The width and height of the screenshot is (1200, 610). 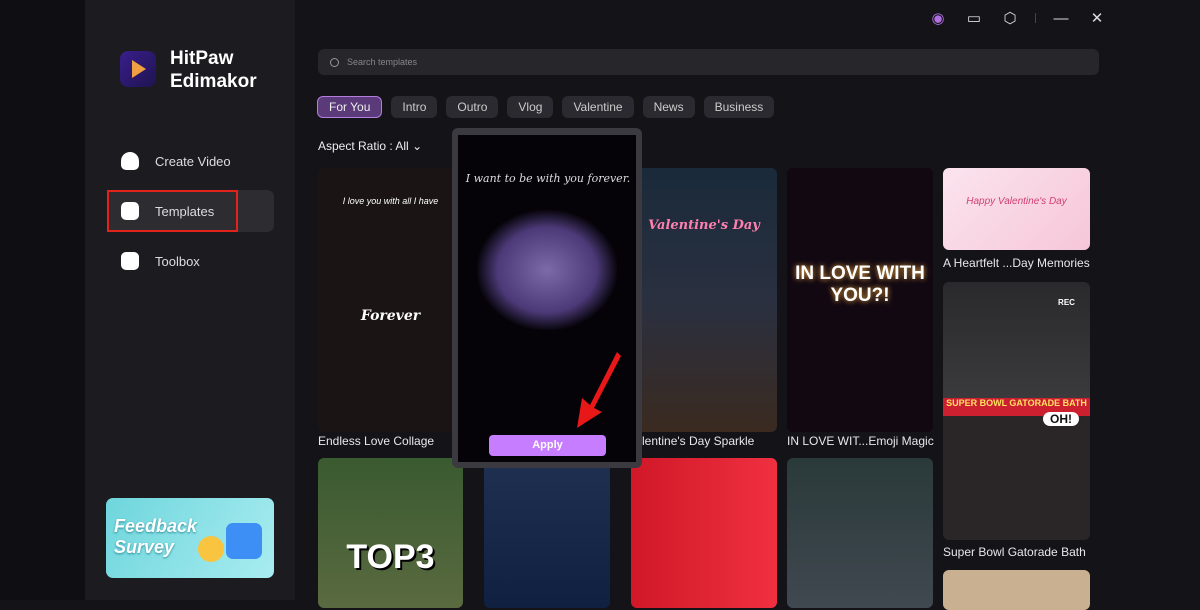 What do you see at coordinates (417, 146) in the screenshot?
I see `chevron-down-icon: ⌄` at bounding box center [417, 146].